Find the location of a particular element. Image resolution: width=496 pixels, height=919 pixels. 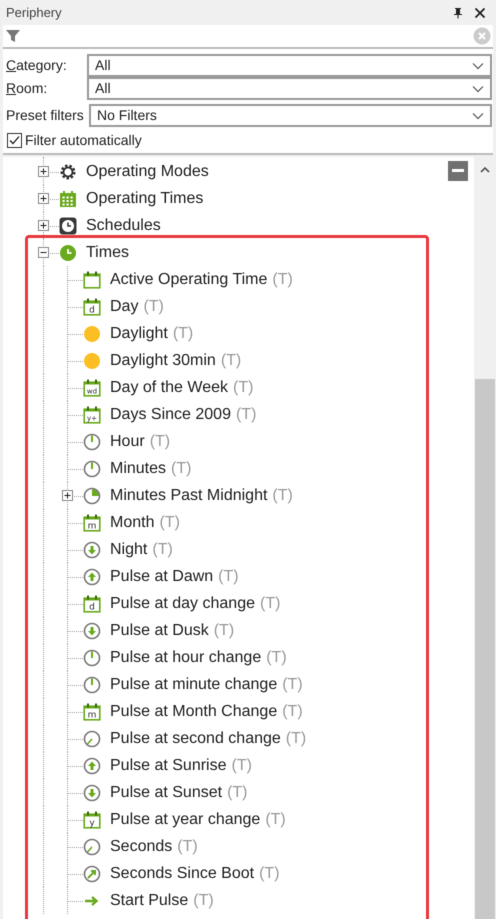

tree-item: Pulse at minute change is located at coordinates (194, 684).